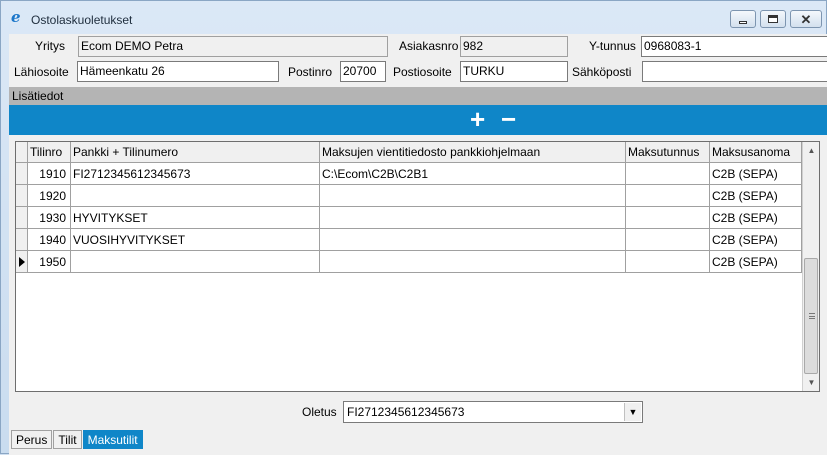 This screenshot has width=827, height=455. I want to click on column-header-vientitiedosto: Maksujen vientitiedosto pankkiohjelmaan, so click(473, 152).